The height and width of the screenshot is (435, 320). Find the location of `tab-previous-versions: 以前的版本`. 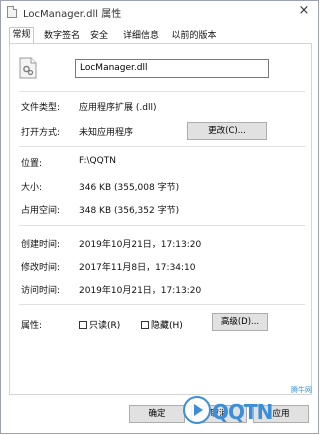

tab-previous-versions: 以前的版本 is located at coordinates (194, 36).